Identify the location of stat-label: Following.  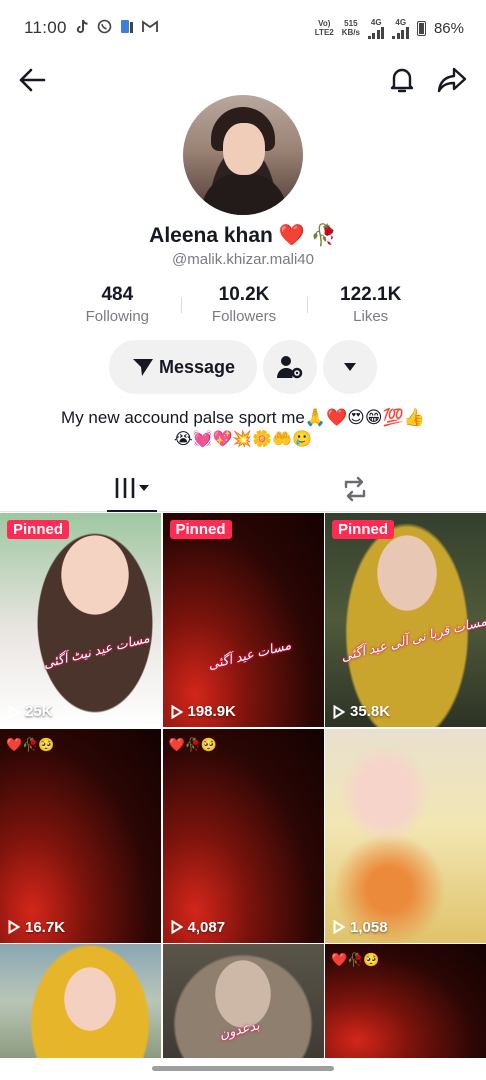
(117, 316).